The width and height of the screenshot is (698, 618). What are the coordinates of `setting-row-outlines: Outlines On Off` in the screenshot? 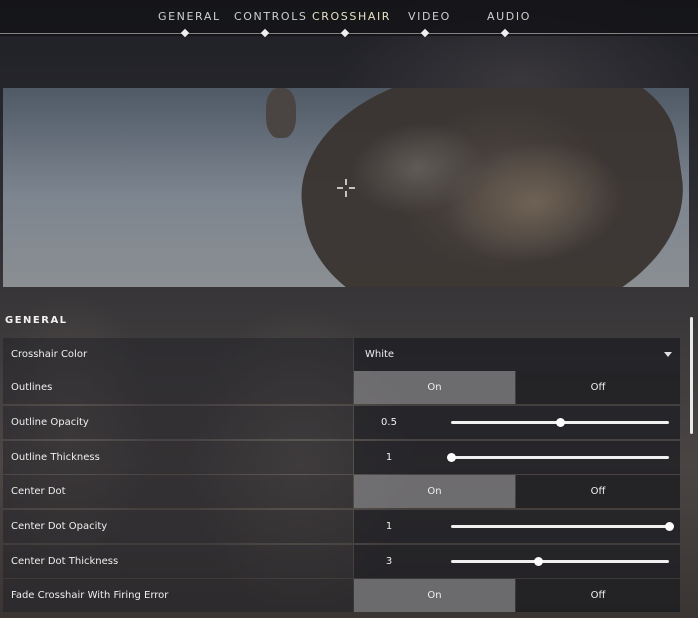 It's located at (341, 387).